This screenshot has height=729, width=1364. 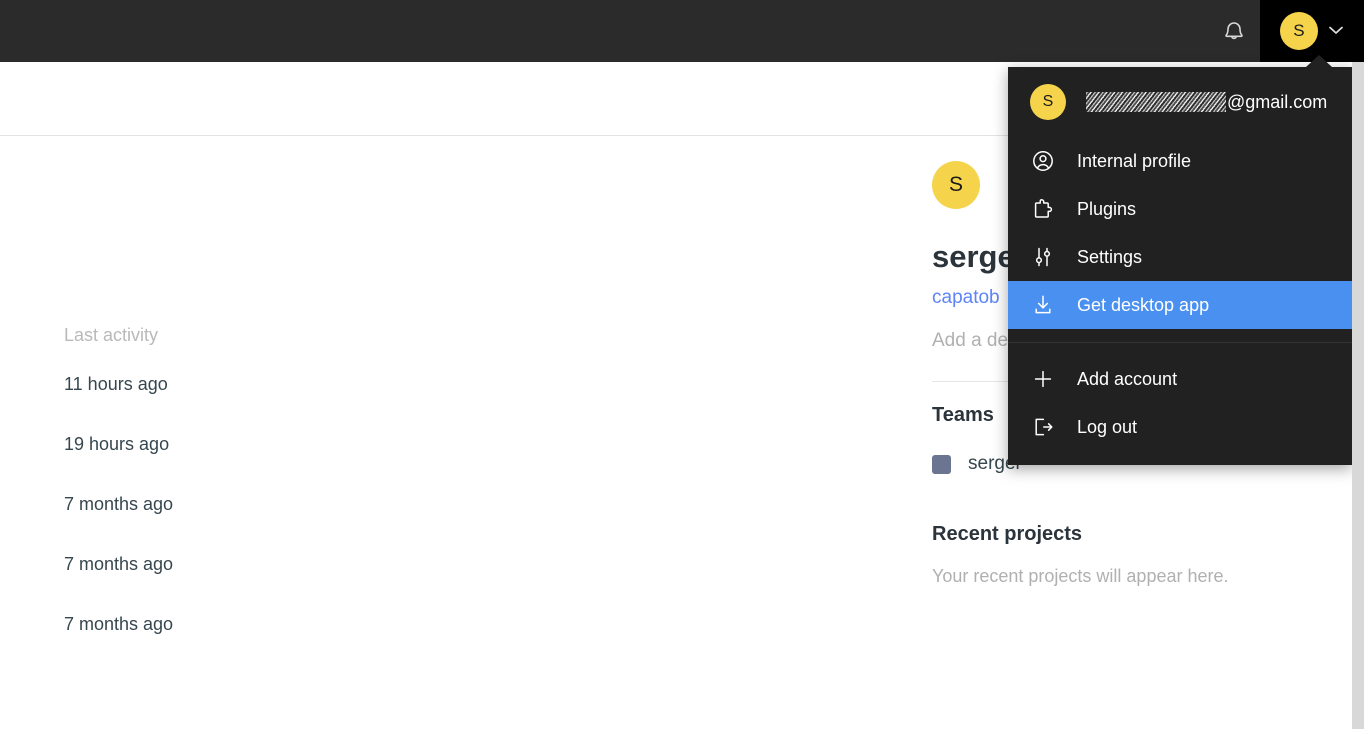 What do you see at coordinates (1134, 160) in the screenshot?
I see `menu-item-label: Internal profile` at bounding box center [1134, 160].